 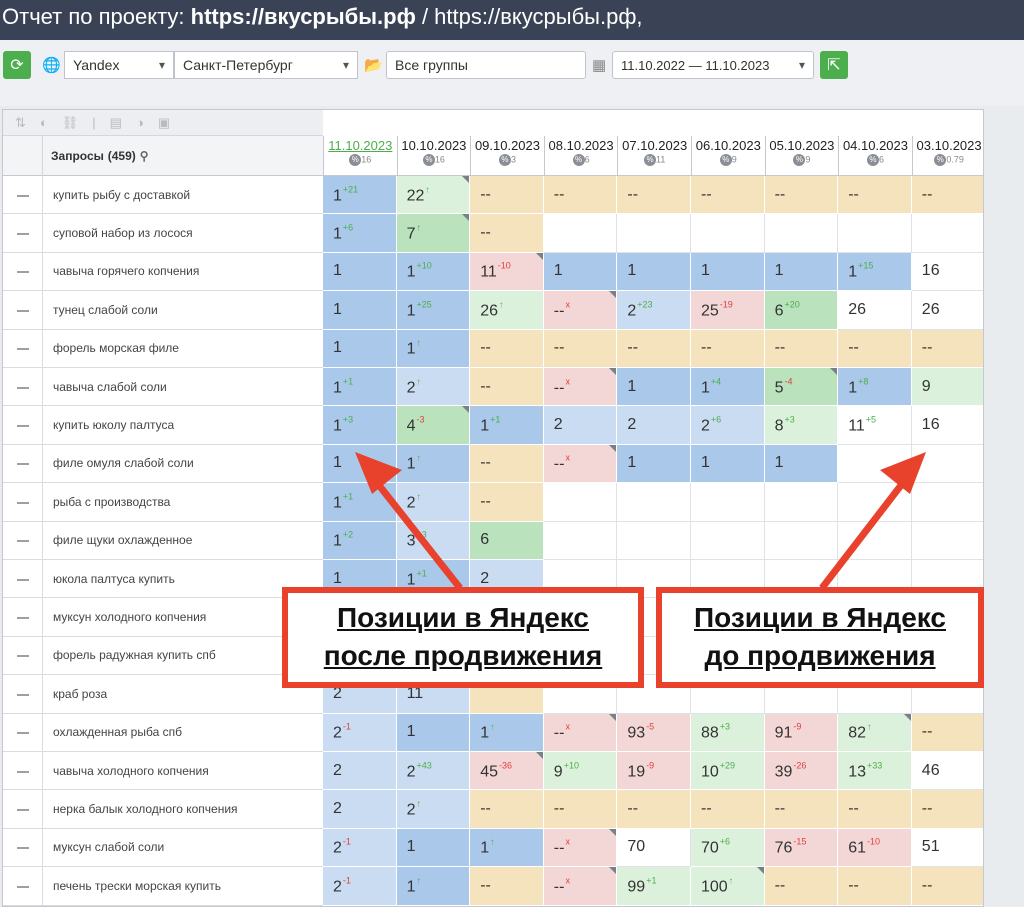 I want to click on position-cell: 26↑, so click(x=507, y=310).